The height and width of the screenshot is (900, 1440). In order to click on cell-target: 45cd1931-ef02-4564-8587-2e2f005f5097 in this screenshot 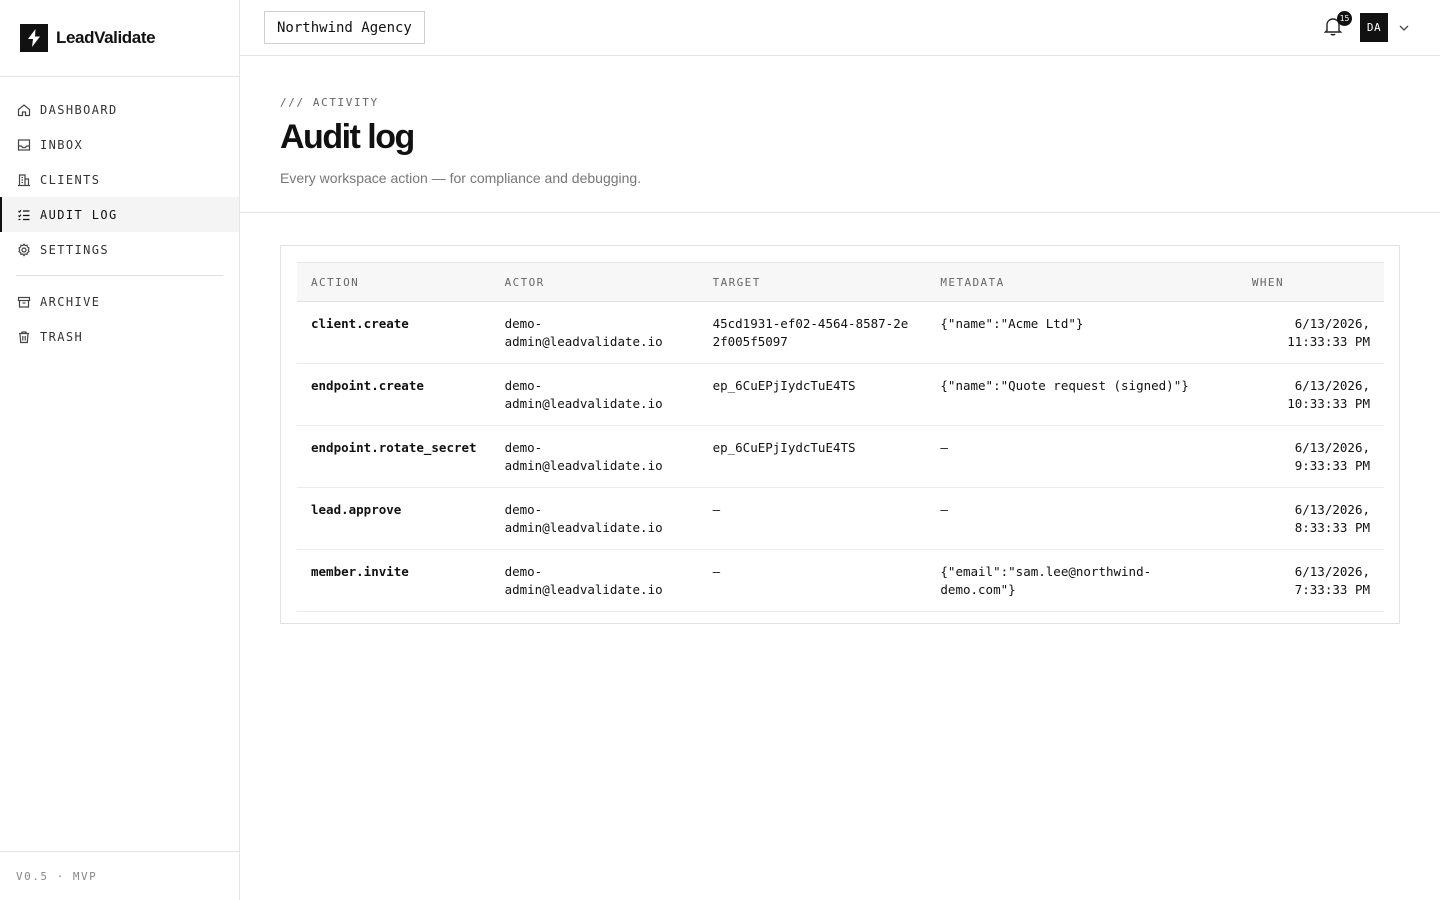, I will do `click(812, 332)`.